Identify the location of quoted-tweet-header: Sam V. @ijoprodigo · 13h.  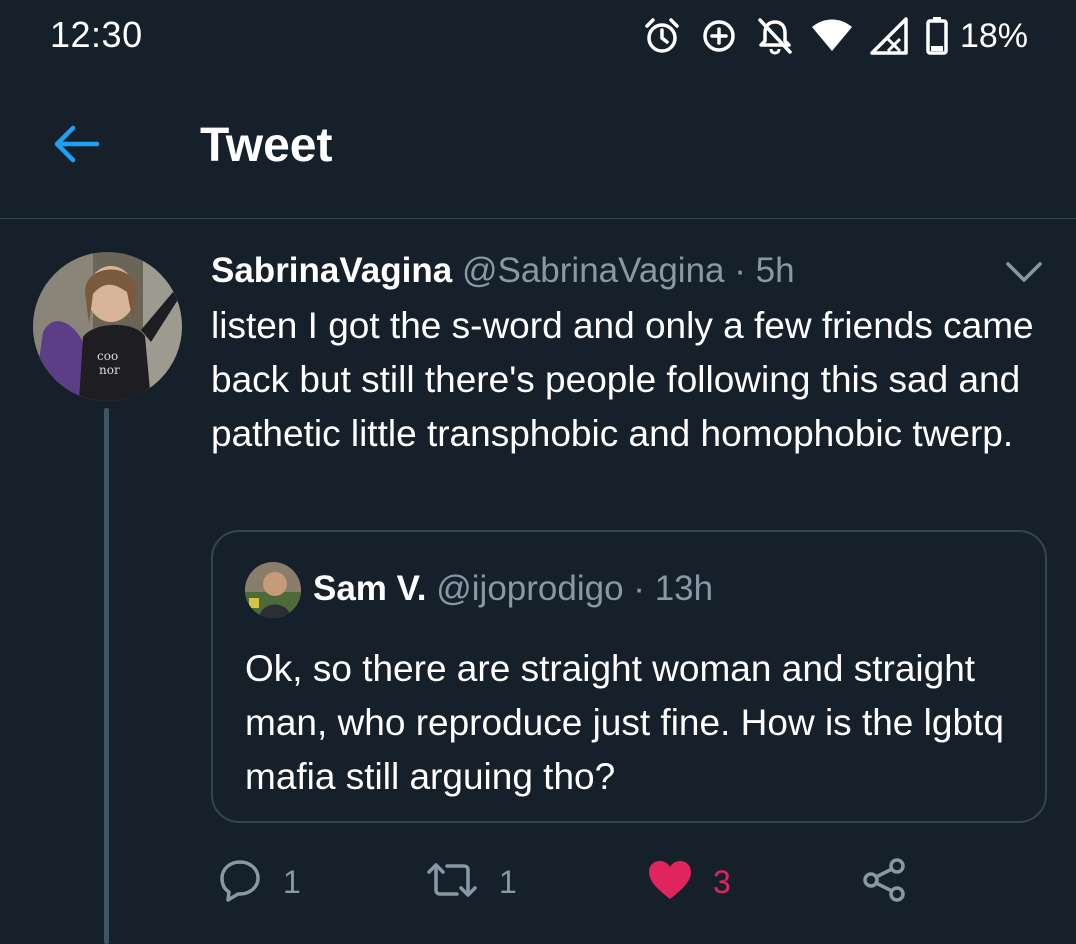
(513, 589).